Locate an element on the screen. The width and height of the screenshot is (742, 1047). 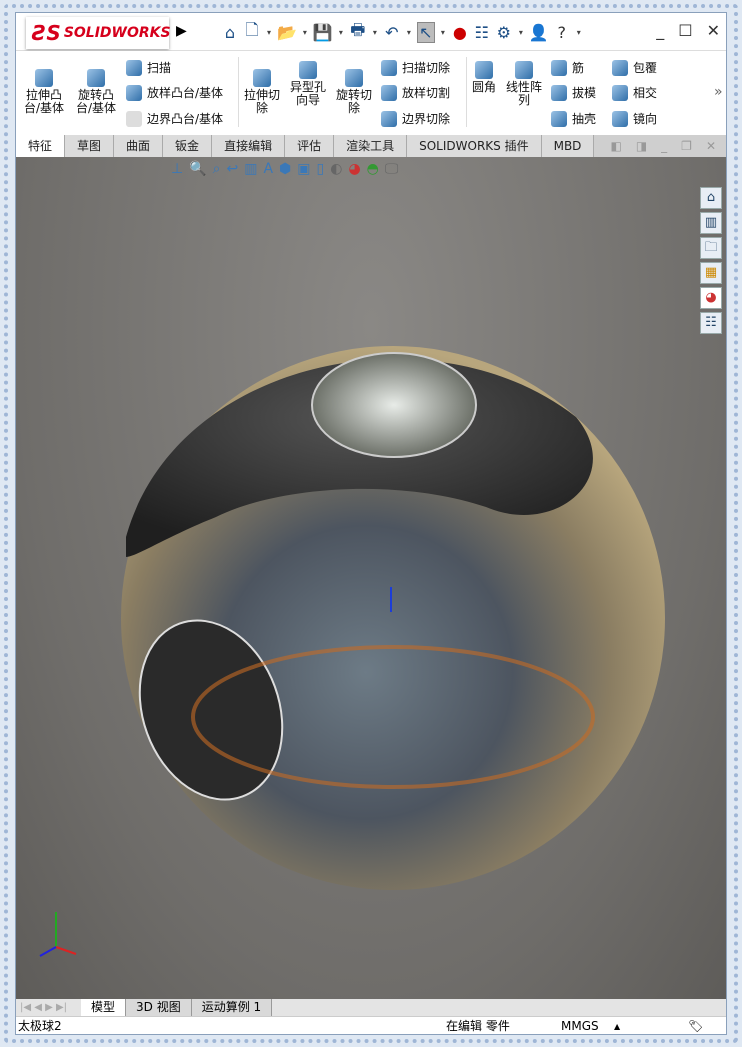
tile-right-icon: ◨ is located at coordinates (641, 146).